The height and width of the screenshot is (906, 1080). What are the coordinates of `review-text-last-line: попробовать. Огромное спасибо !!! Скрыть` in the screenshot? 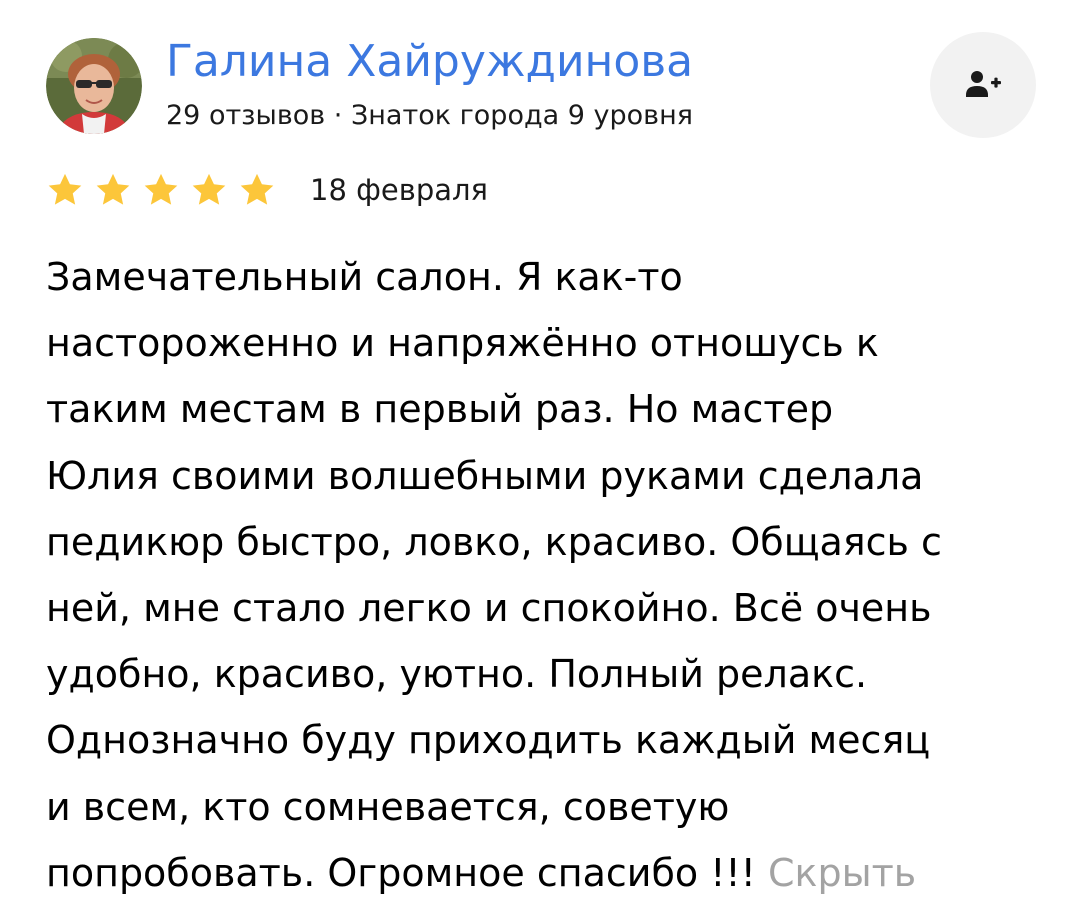 It's located at (541, 873).